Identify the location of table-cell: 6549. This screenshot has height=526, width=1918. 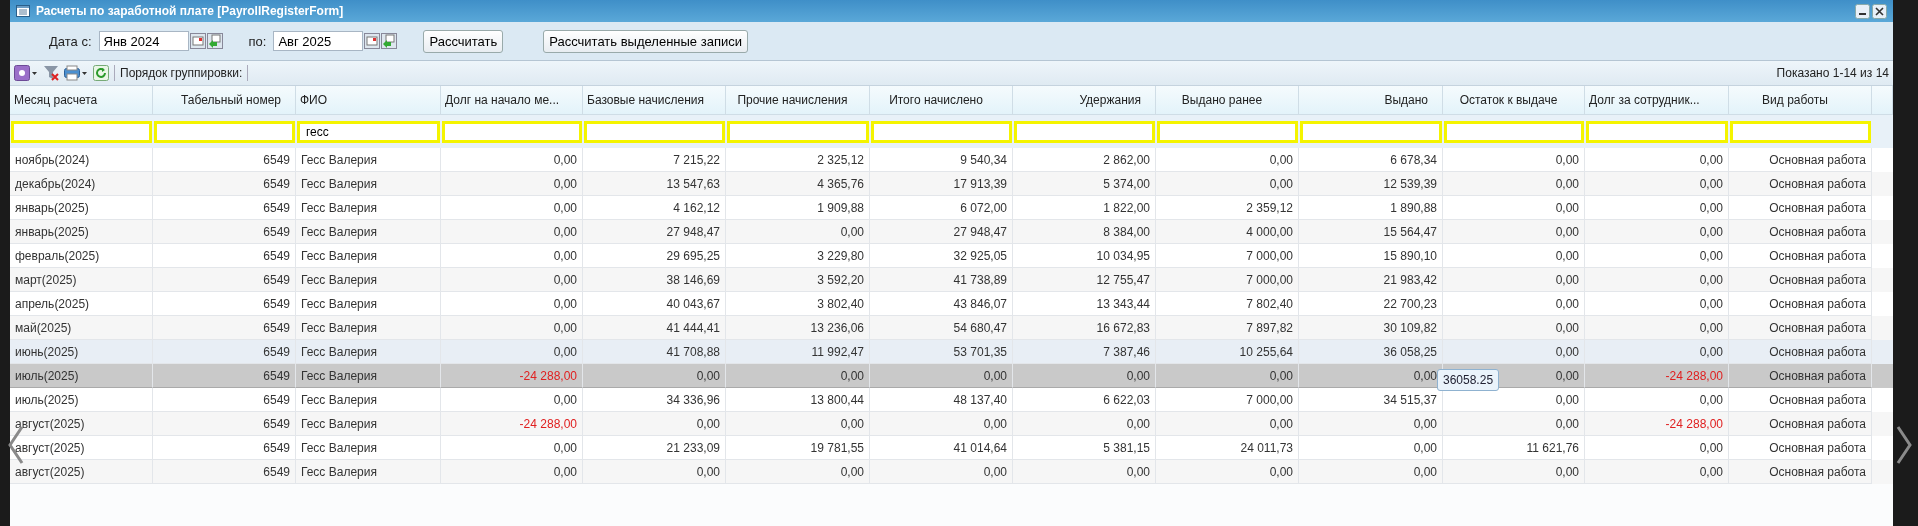
(224, 472).